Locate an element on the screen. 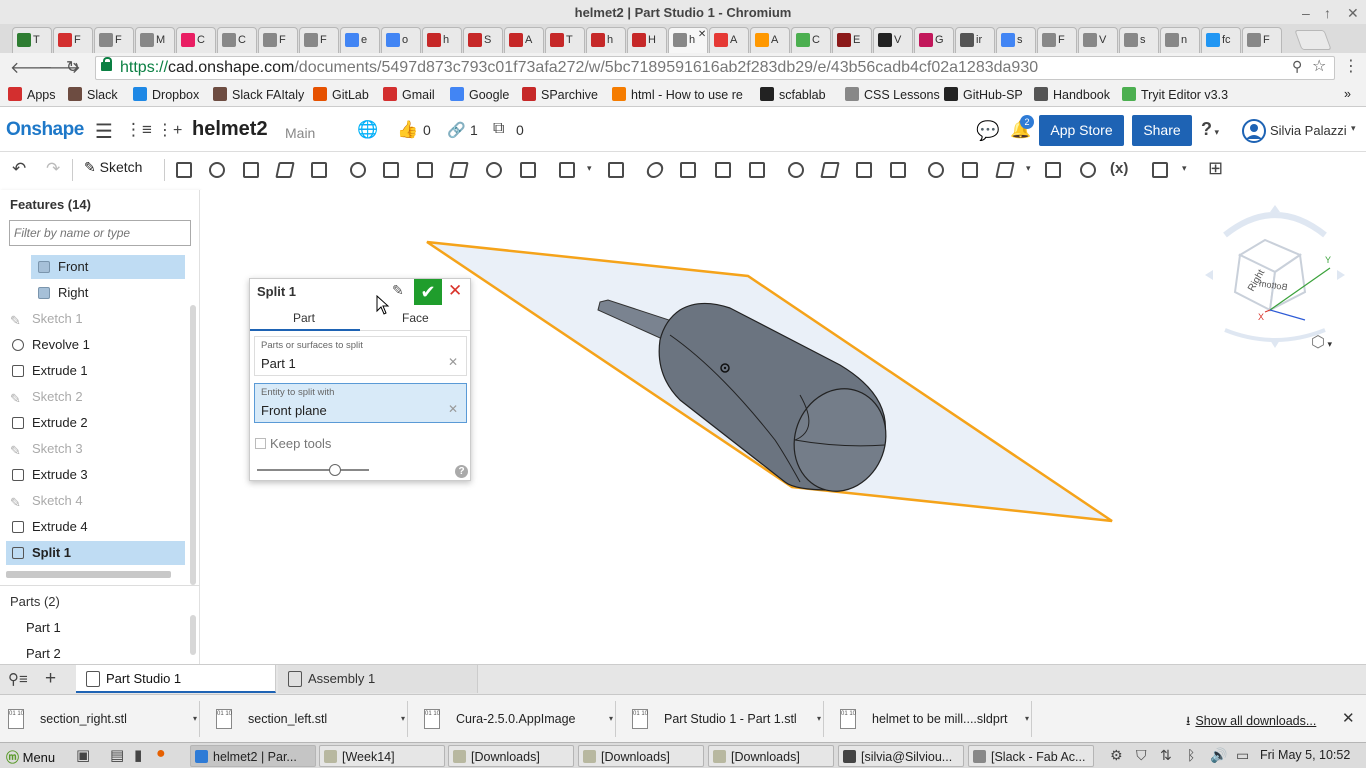 This screenshot has height=768, width=1366. feature-filter-input is located at coordinates (100, 233).